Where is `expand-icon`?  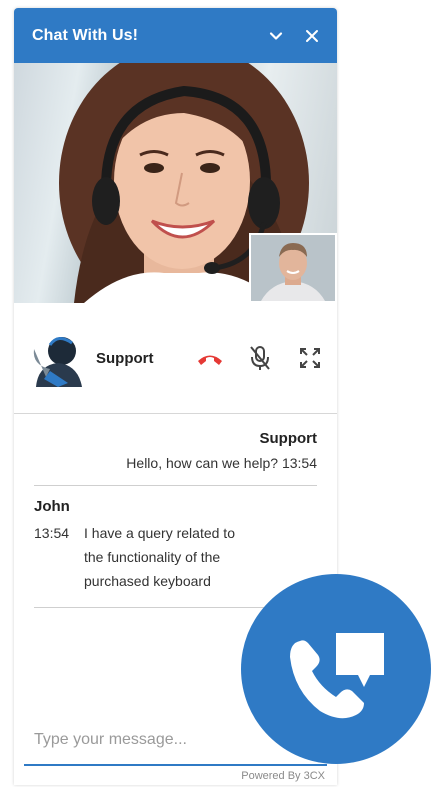
expand-icon is located at coordinates (310, 358).